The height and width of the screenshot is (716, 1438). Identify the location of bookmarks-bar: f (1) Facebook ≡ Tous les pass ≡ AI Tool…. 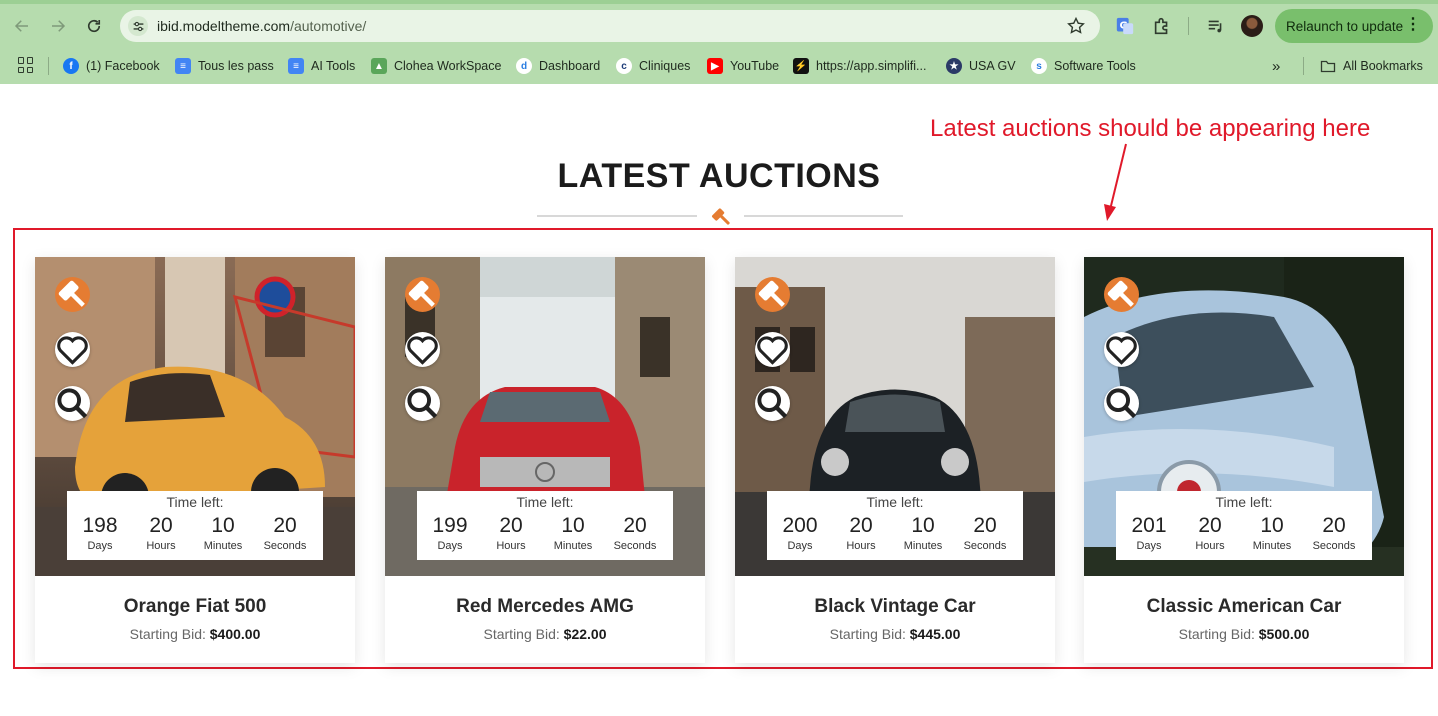
(719, 66).